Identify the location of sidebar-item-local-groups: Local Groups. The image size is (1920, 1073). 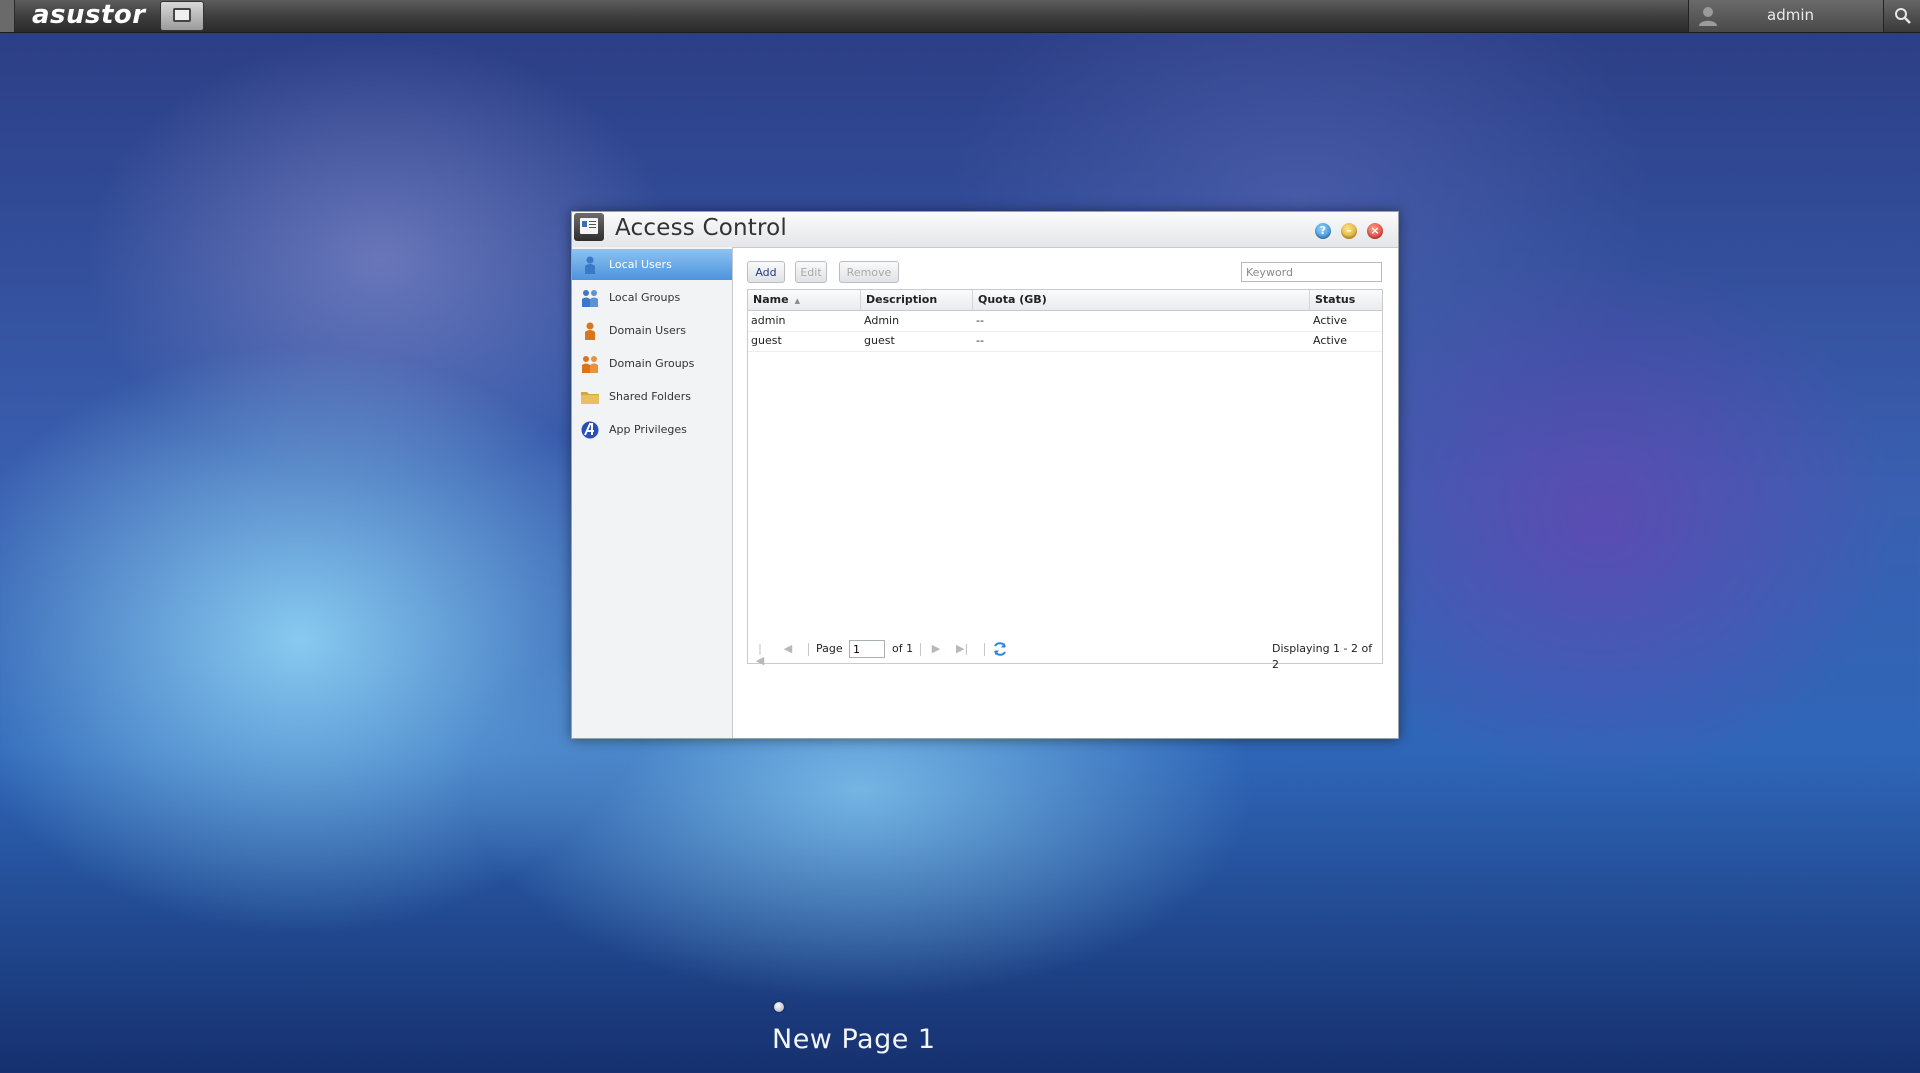
(652, 297).